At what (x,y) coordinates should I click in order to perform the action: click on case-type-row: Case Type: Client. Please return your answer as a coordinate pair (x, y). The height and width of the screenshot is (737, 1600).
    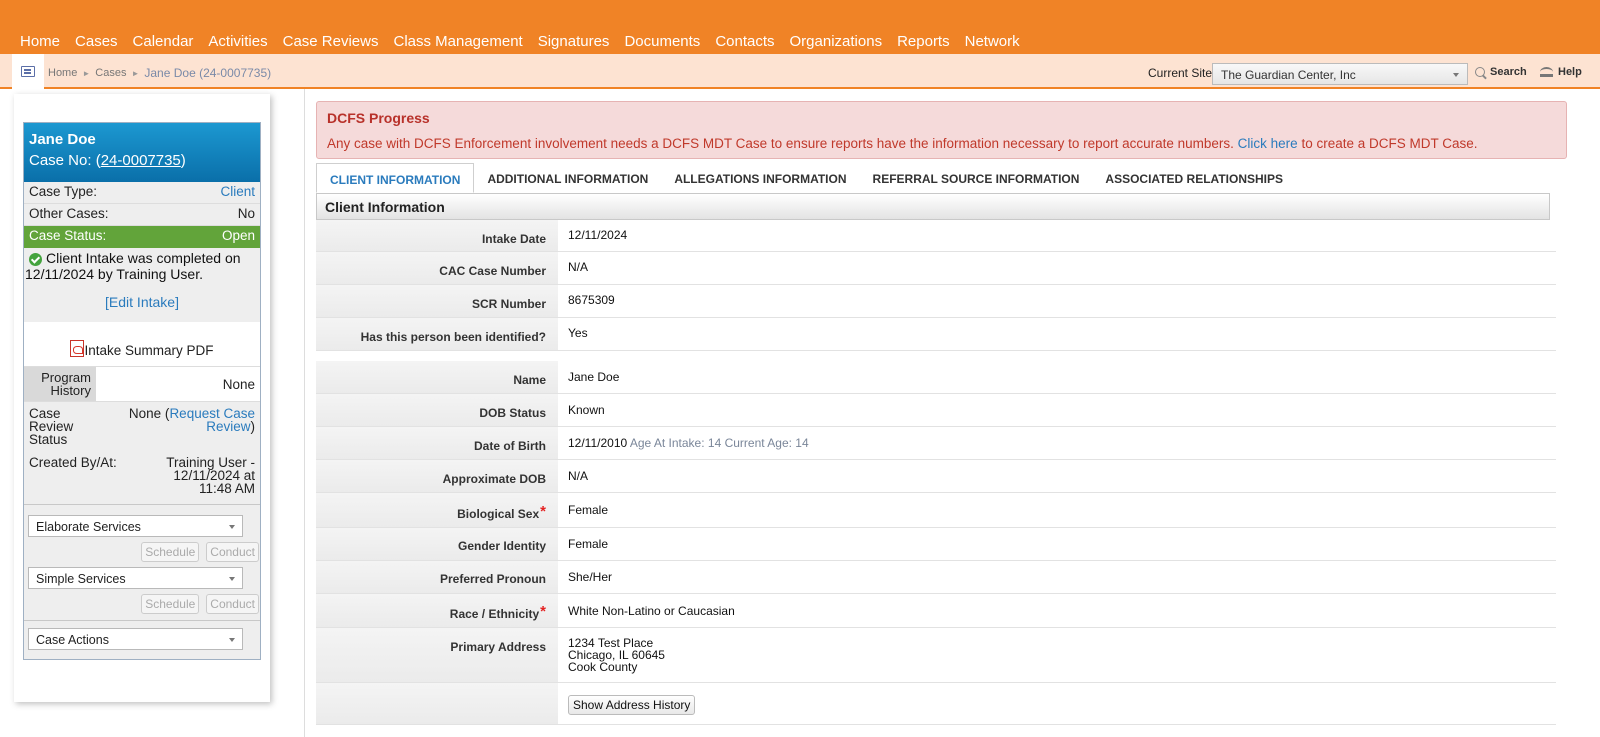
    Looking at the image, I should click on (142, 193).